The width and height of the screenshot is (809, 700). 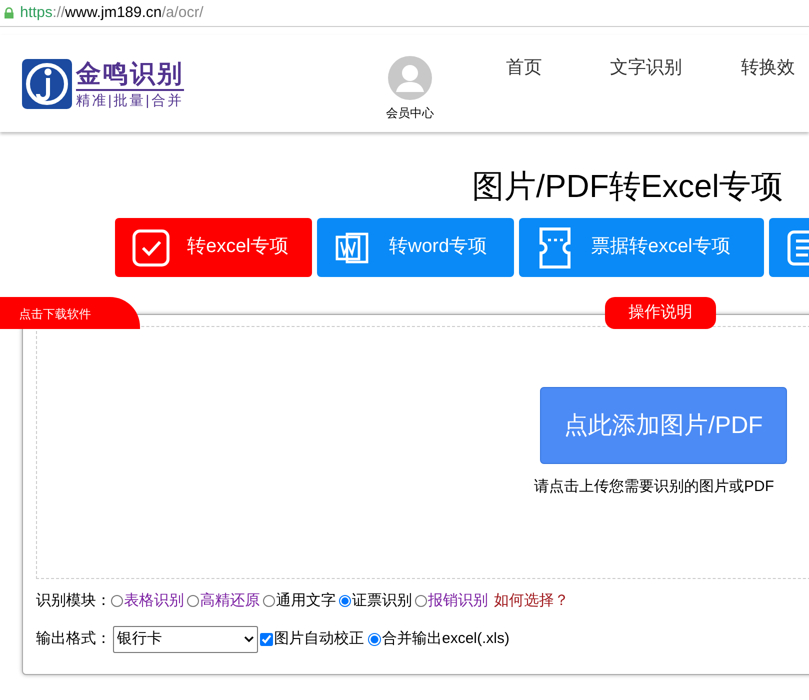 I want to click on logo-tagline: 精准|批量|合并, so click(x=130, y=99).